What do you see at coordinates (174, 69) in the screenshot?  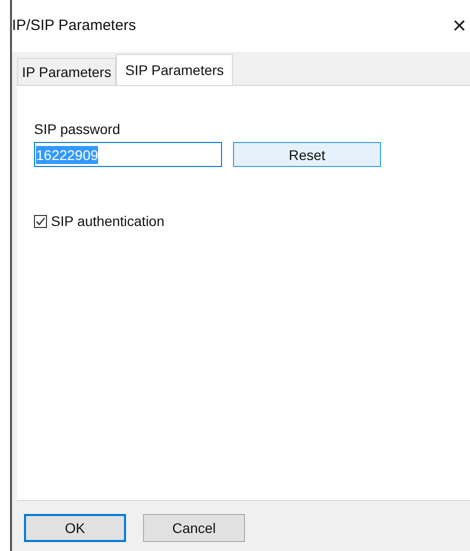 I see `tab: SIP Parameters` at bounding box center [174, 69].